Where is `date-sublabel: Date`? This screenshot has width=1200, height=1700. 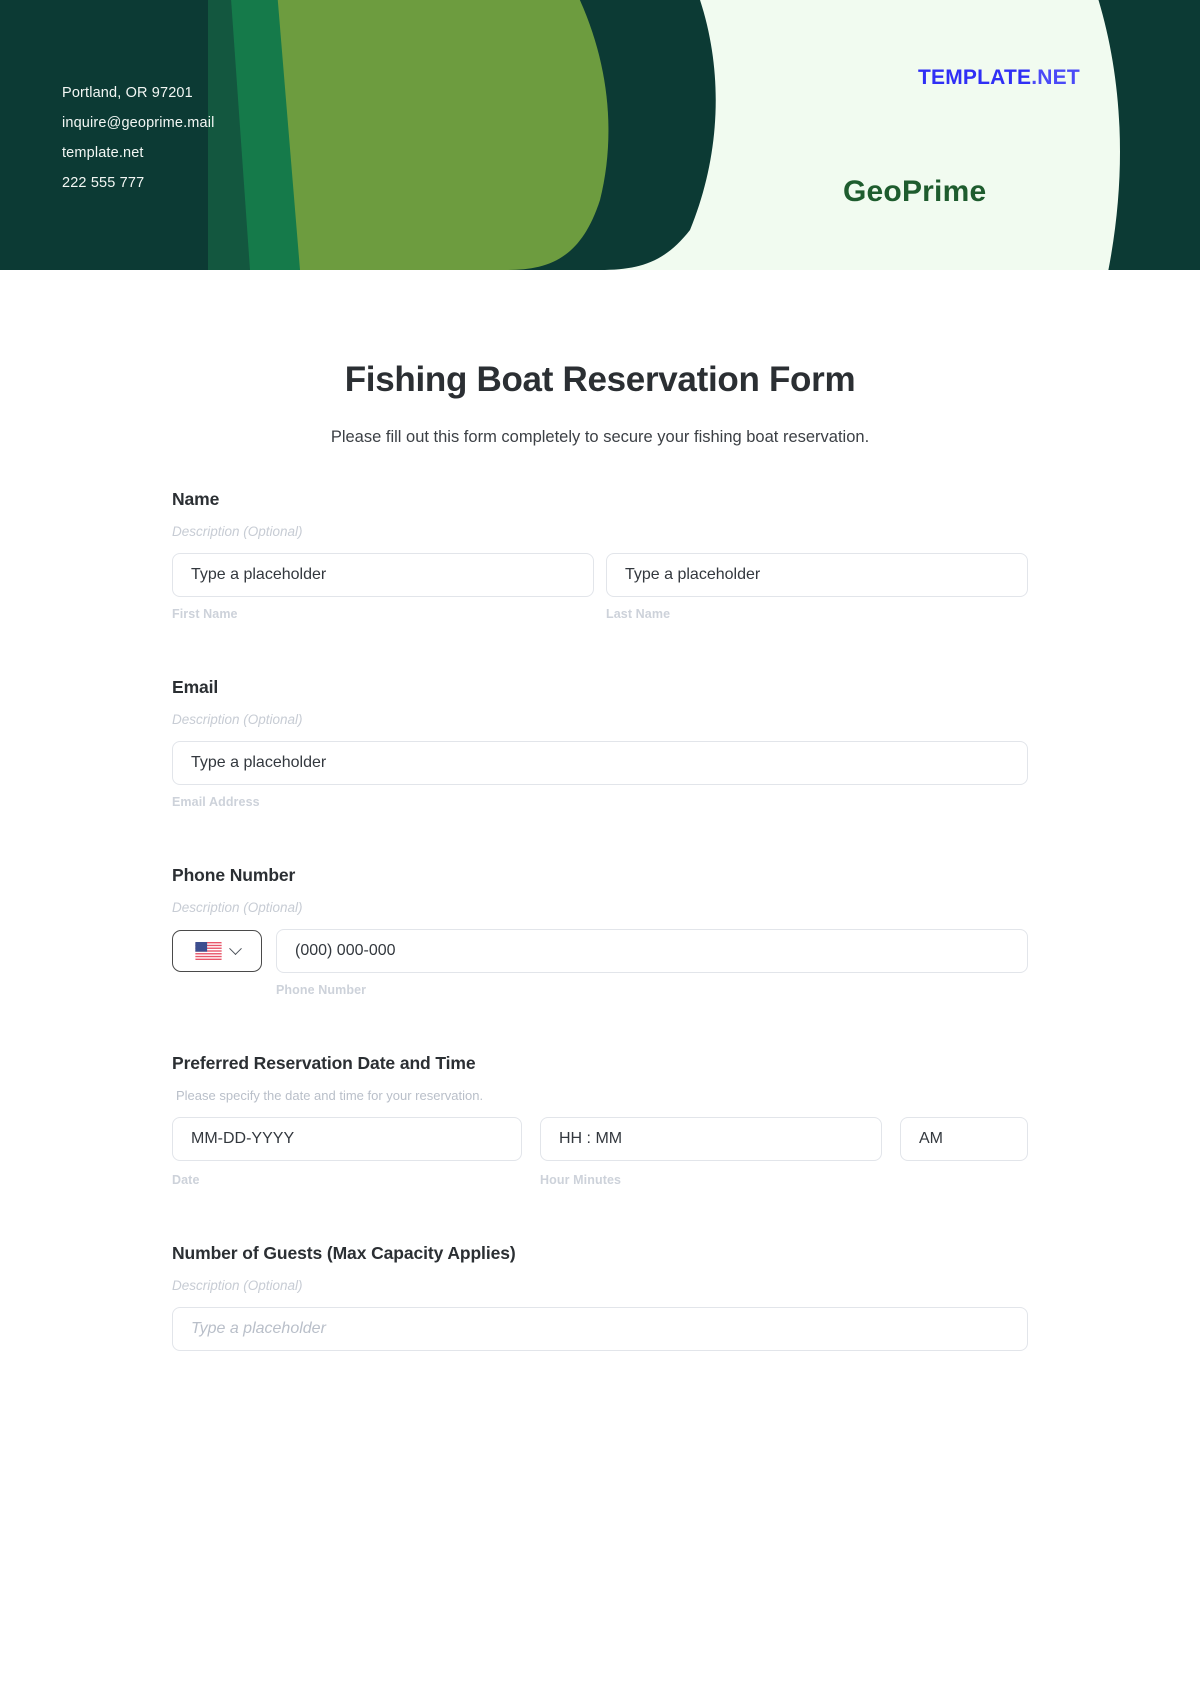 date-sublabel: Date is located at coordinates (186, 1180).